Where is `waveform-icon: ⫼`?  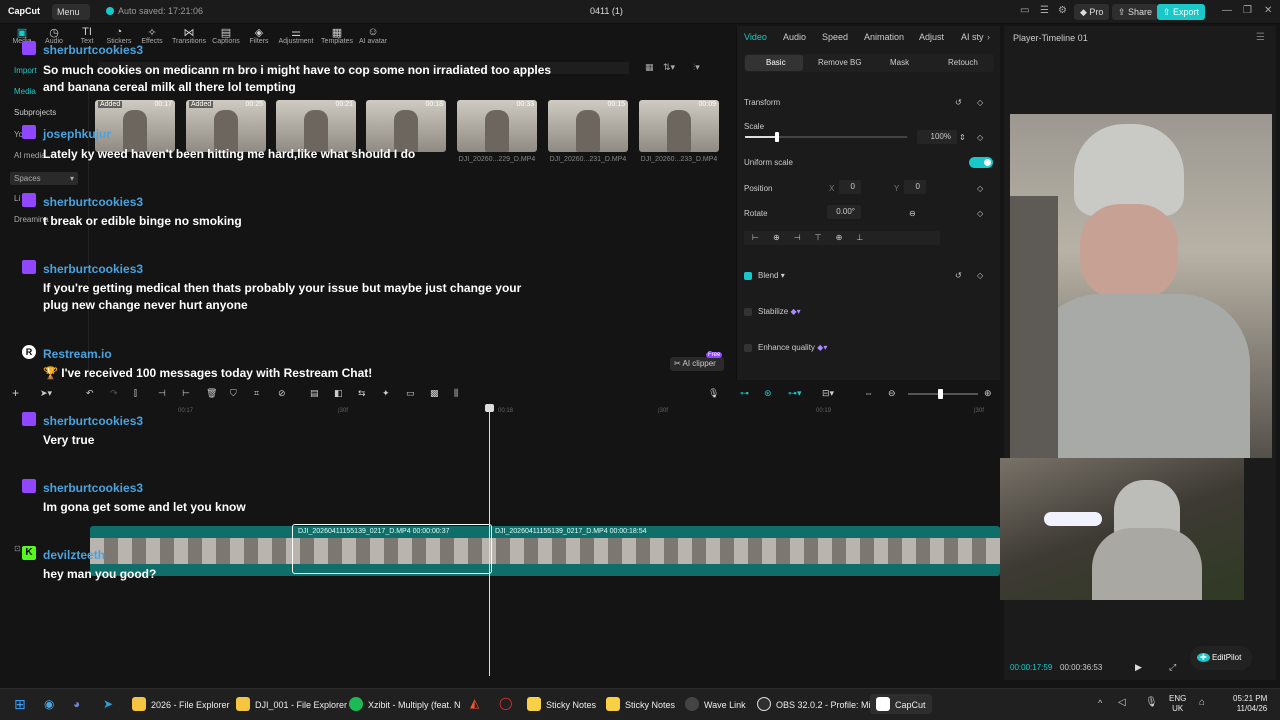
waveform-icon: ⫼ is located at coordinates (456, 393).